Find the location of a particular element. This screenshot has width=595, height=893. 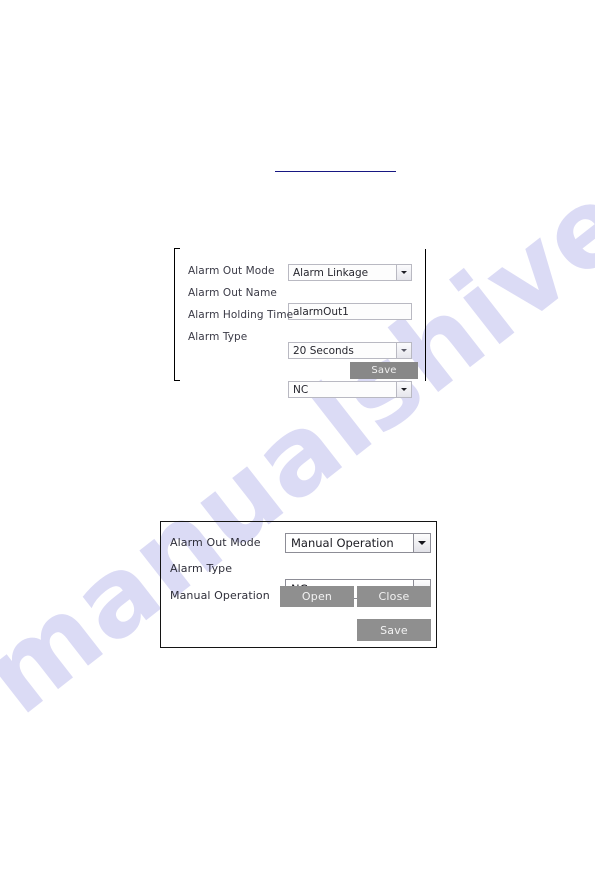

row-alarm-out-name: Alarm Out Name is located at coordinates (232, 293).